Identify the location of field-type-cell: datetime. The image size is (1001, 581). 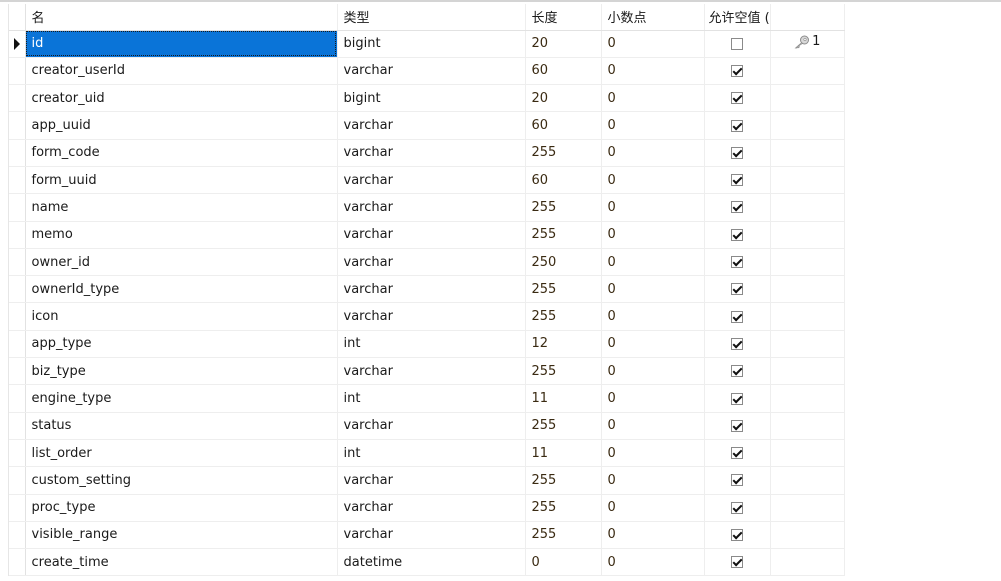
(431, 562).